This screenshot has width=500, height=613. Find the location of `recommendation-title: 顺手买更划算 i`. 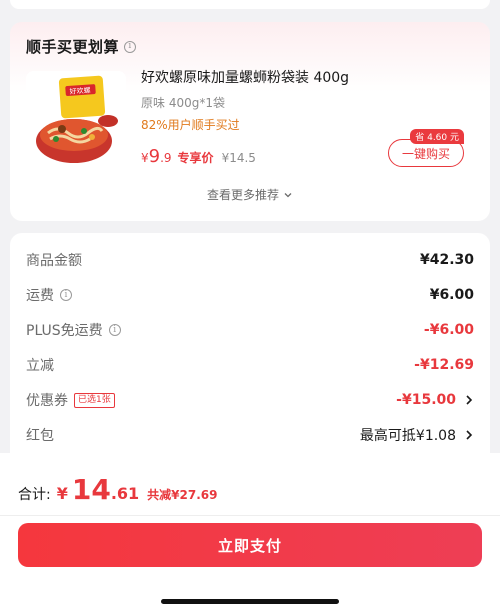

recommendation-title: 顺手买更划算 i is located at coordinates (81, 46).